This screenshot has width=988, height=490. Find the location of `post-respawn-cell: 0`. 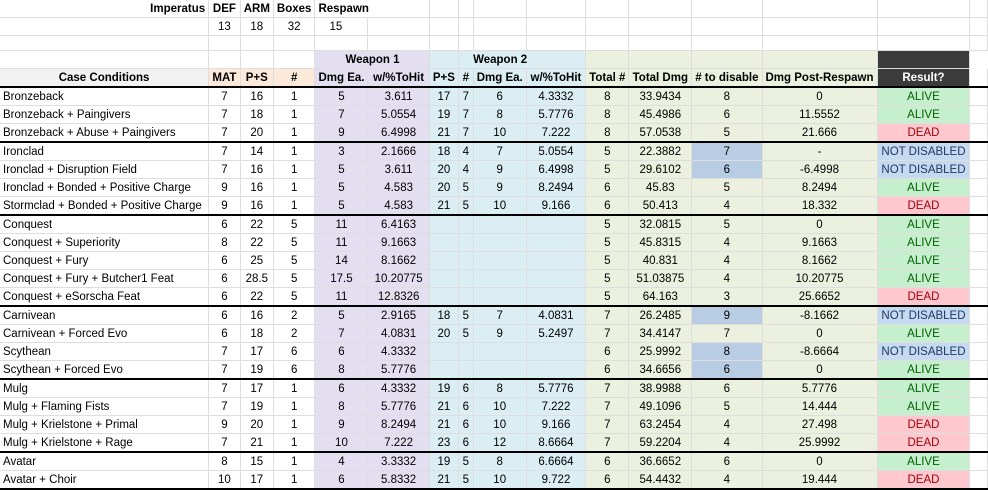

post-respawn-cell: 0 is located at coordinates (820, 224).